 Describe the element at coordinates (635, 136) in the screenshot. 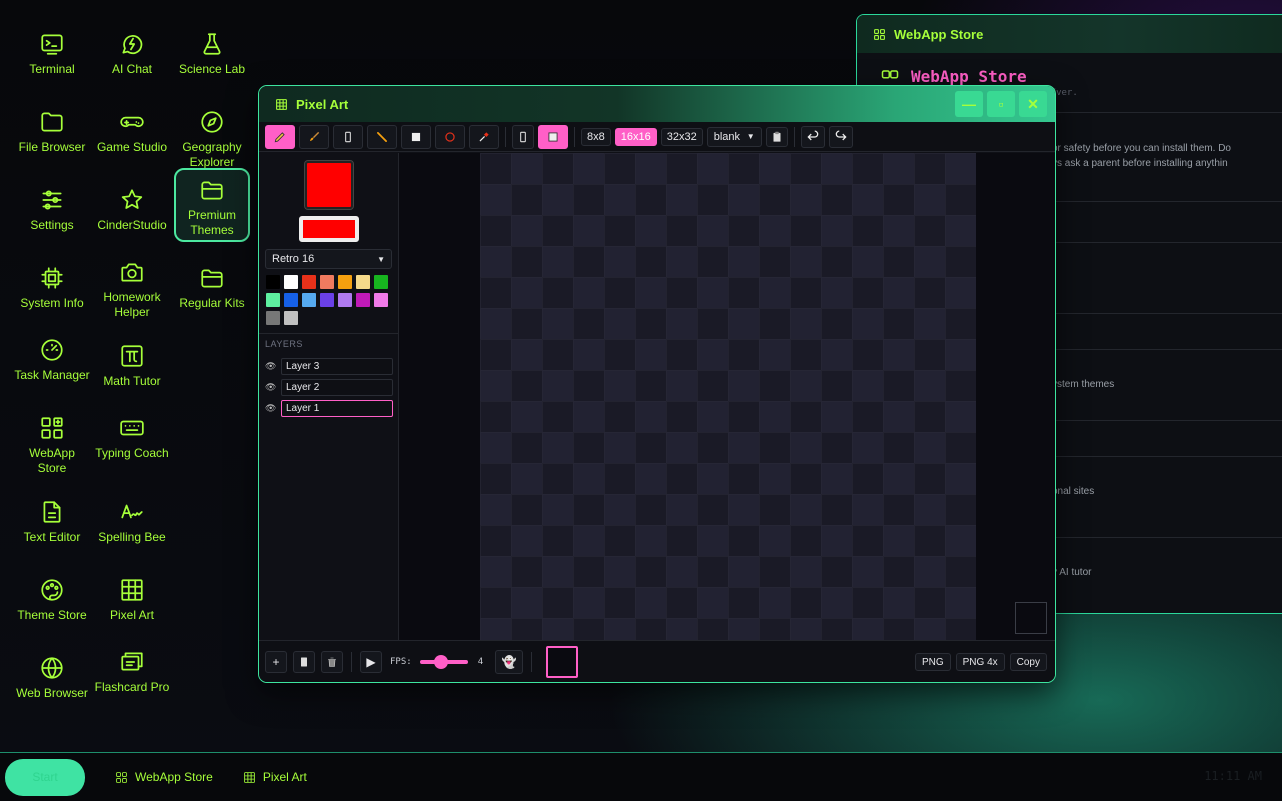

I see `size-16x16-button: 16x16` at that location.